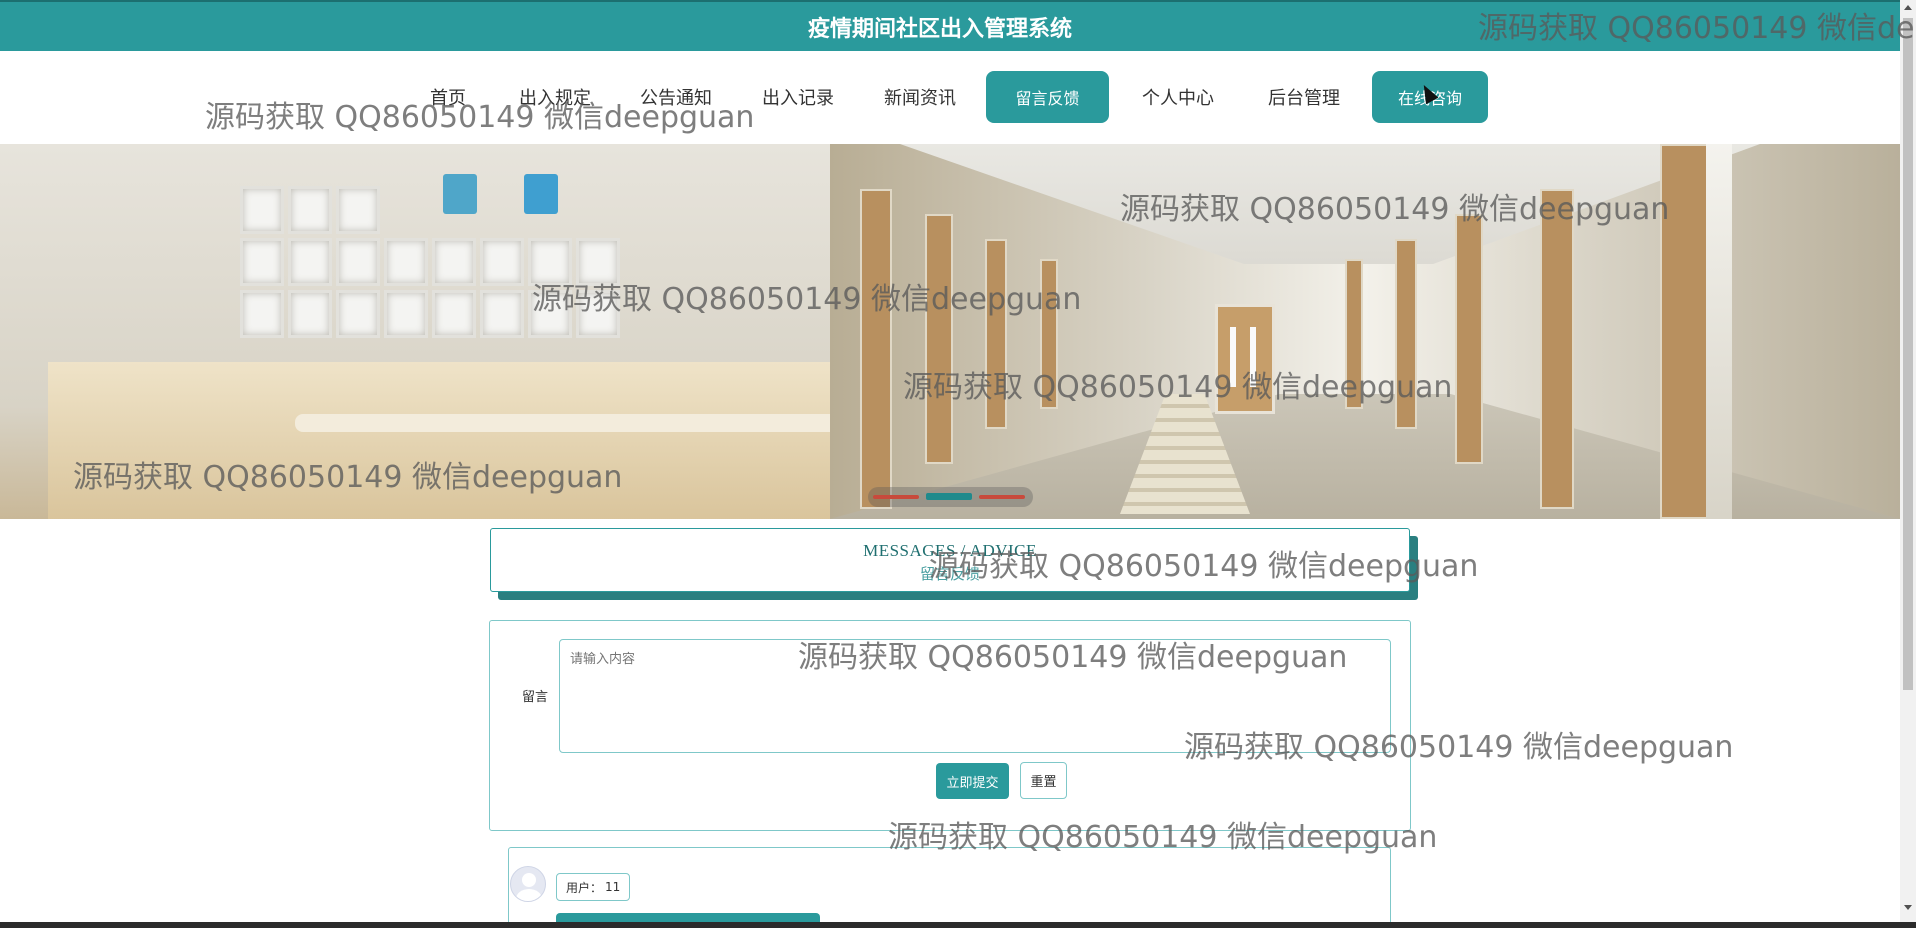  What do you see at coordinates (939, 29) in the screenshot?
I see `app-title: 疫情期间社区出入管理系统` at bounding box center [939, 29].